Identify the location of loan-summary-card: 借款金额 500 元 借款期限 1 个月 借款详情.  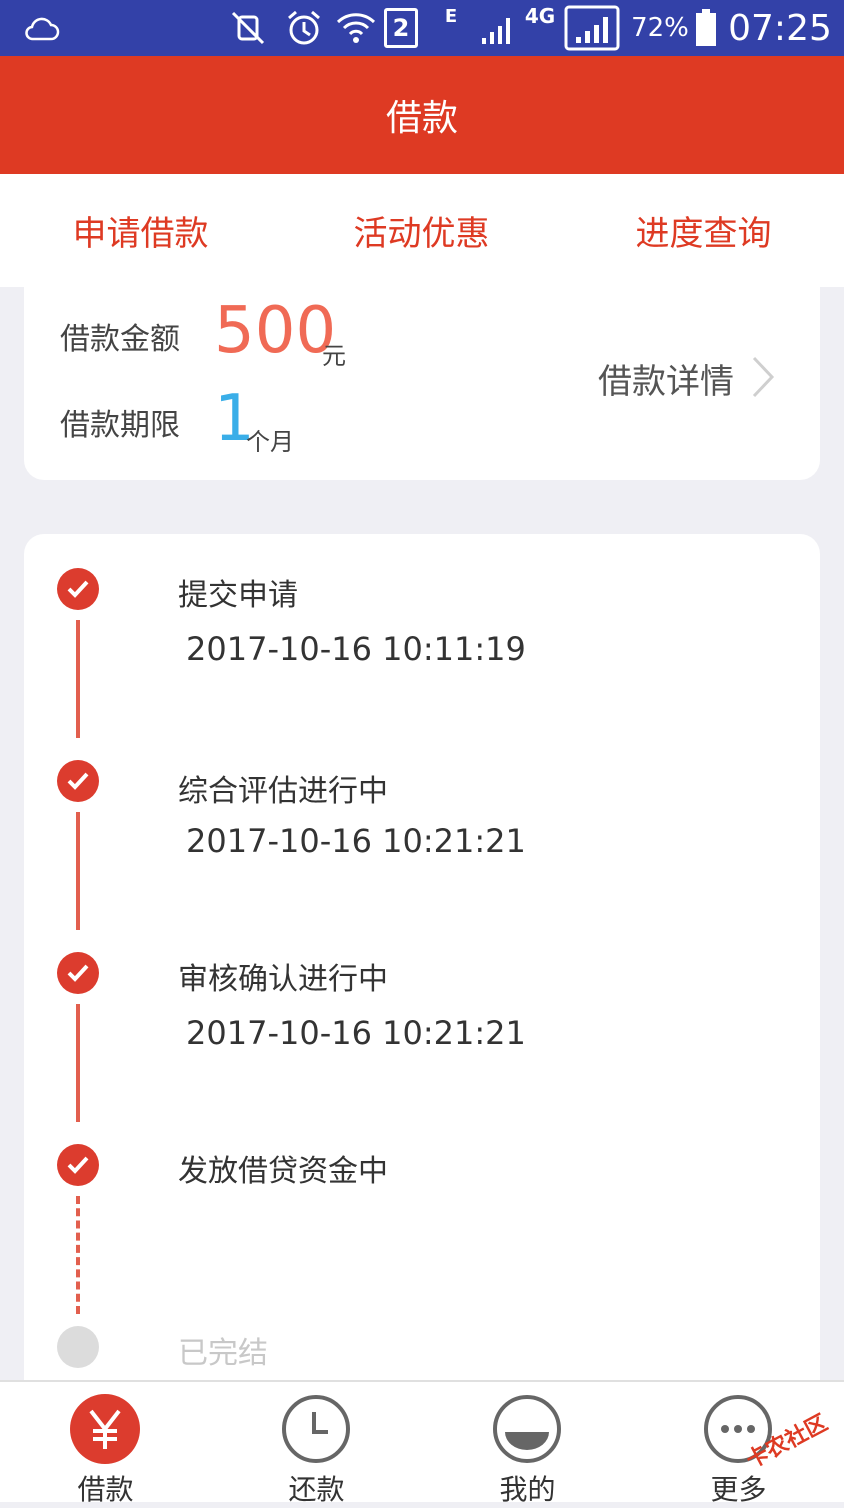
(422, 365).